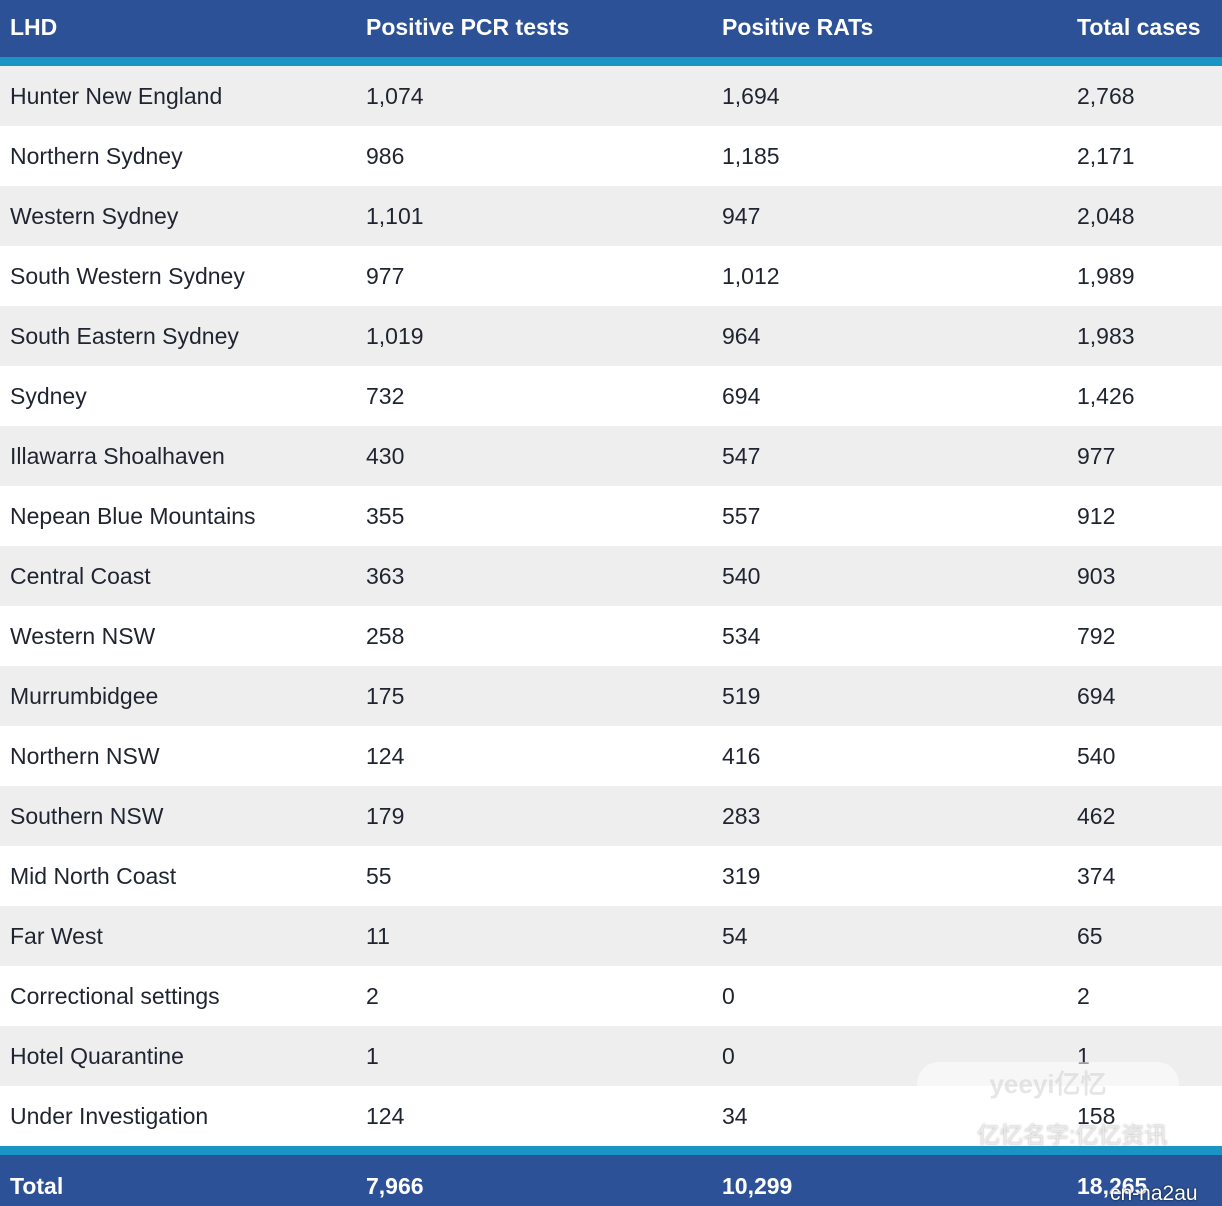  I want to click on tag-watermark: cn-na2au, so click(1154, 1193).